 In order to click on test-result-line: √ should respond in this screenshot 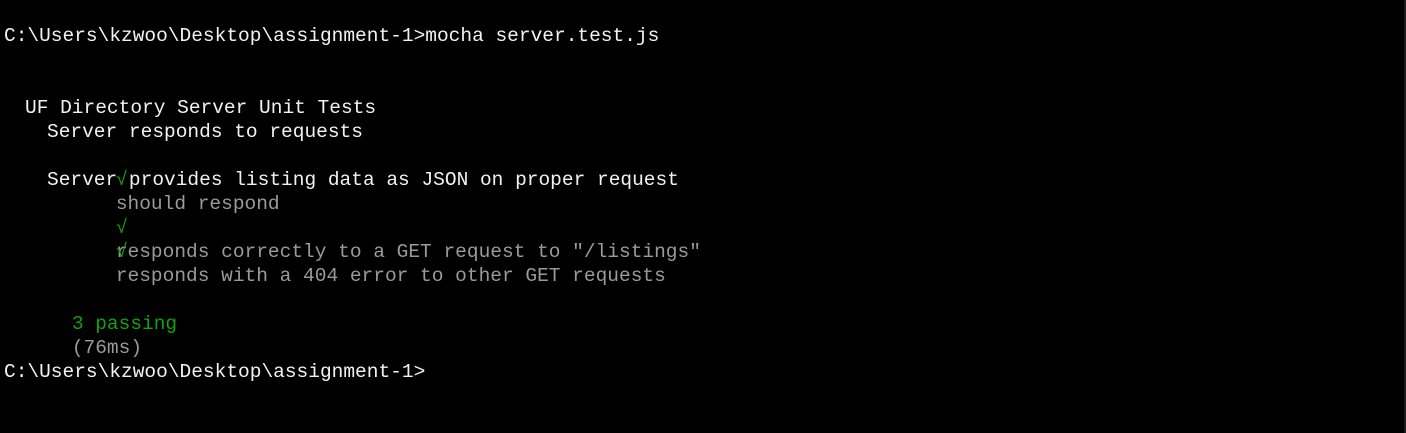, I will do `click(174, 179)`.